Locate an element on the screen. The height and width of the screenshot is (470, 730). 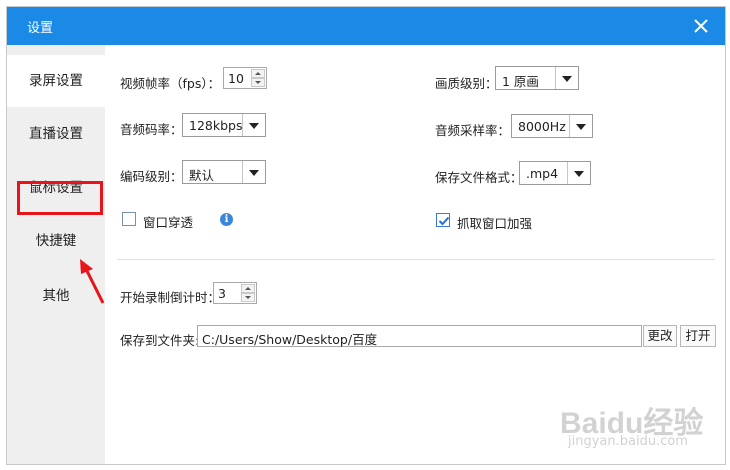
save-to-label: 保存到文件夹: is located at coordinates (160, 340).